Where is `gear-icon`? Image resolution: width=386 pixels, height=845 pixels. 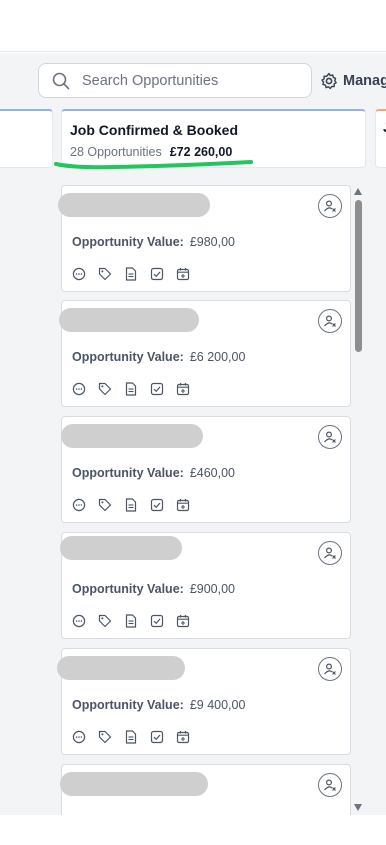 gear-icon is located at coordinates (329, 81).